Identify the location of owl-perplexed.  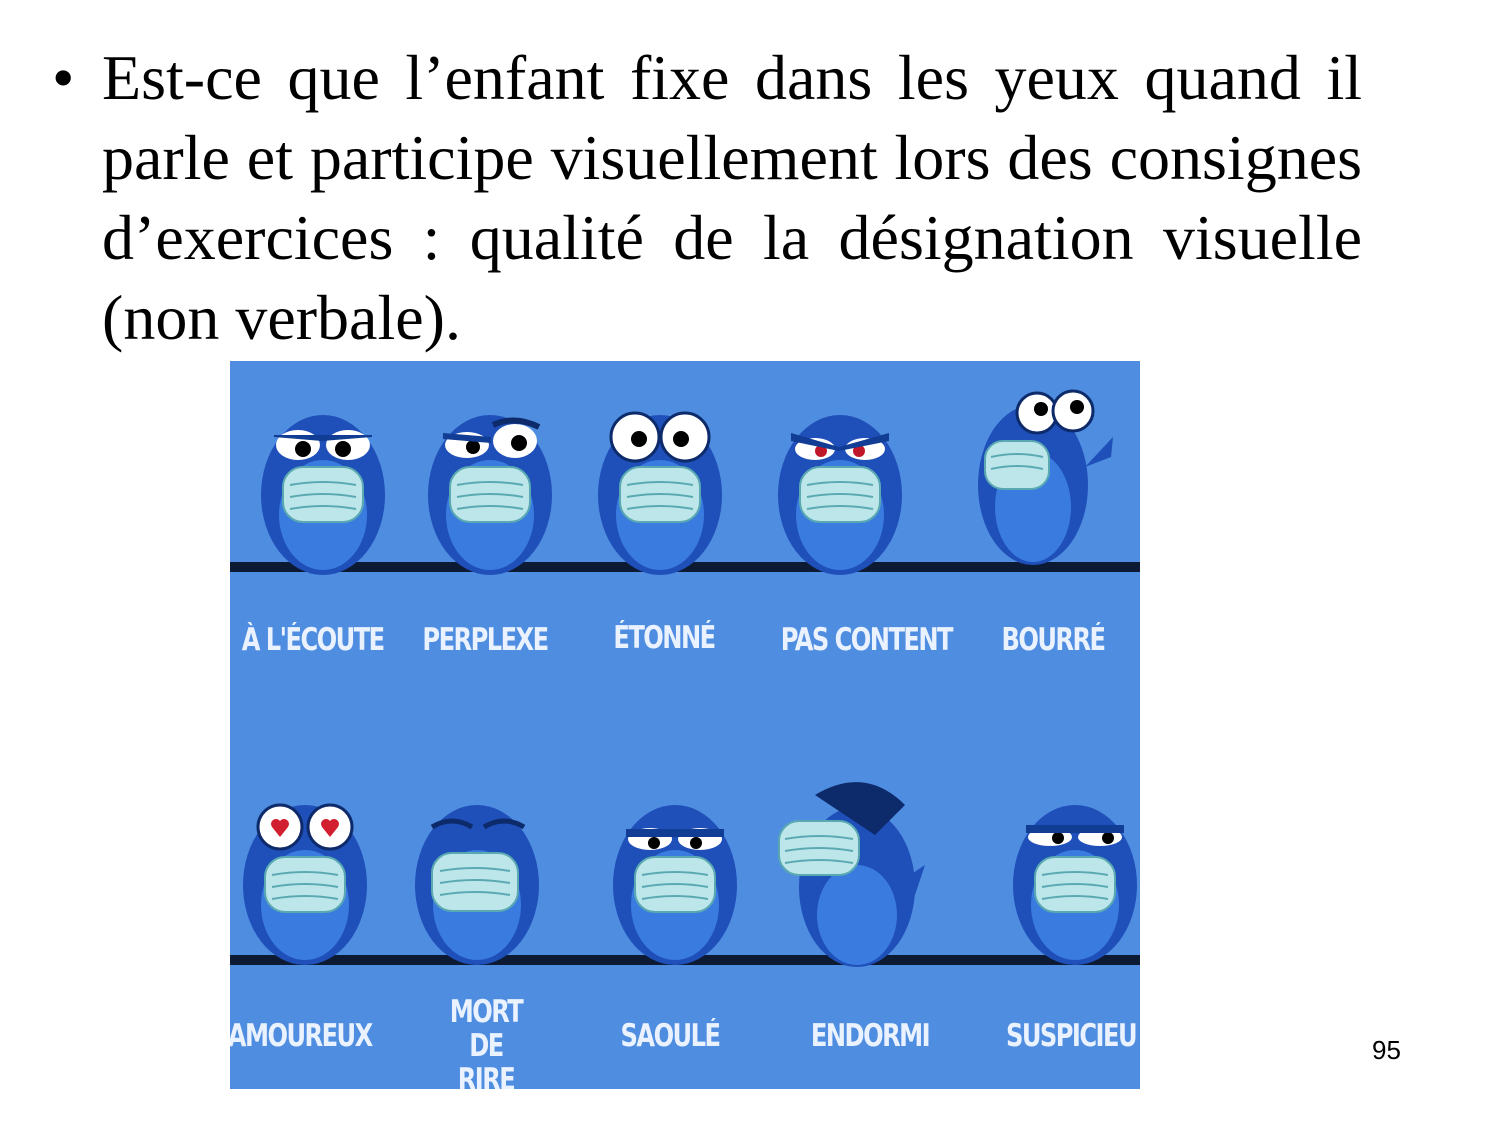
(490, 480).